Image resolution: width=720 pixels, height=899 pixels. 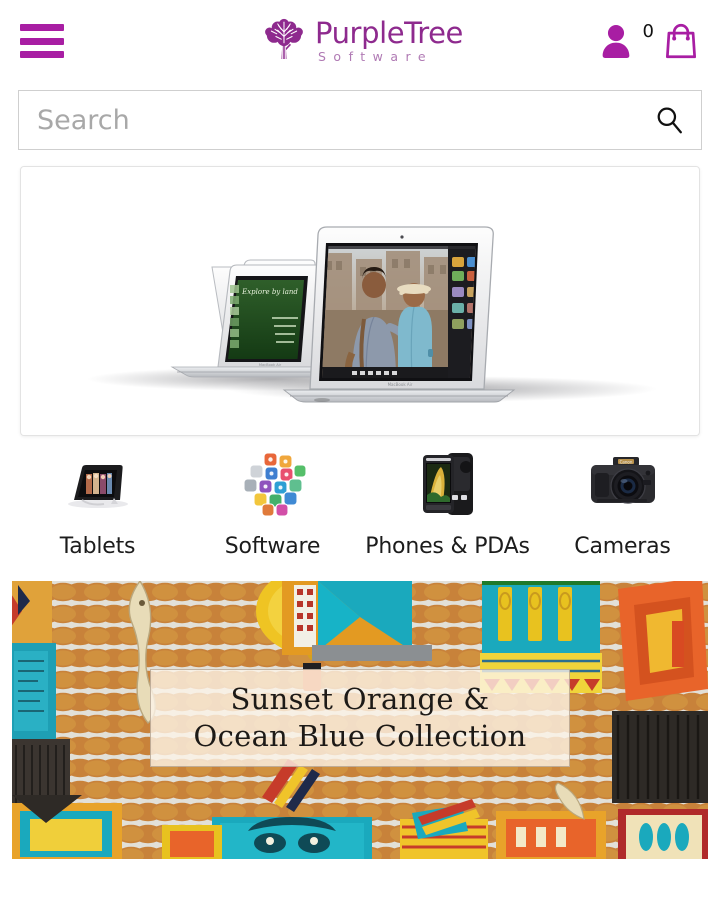 What do you see at coordinates (447, 546) in the screenshot?
I see `category-label: Phones & PDAs` at bounding box center [447, 546].